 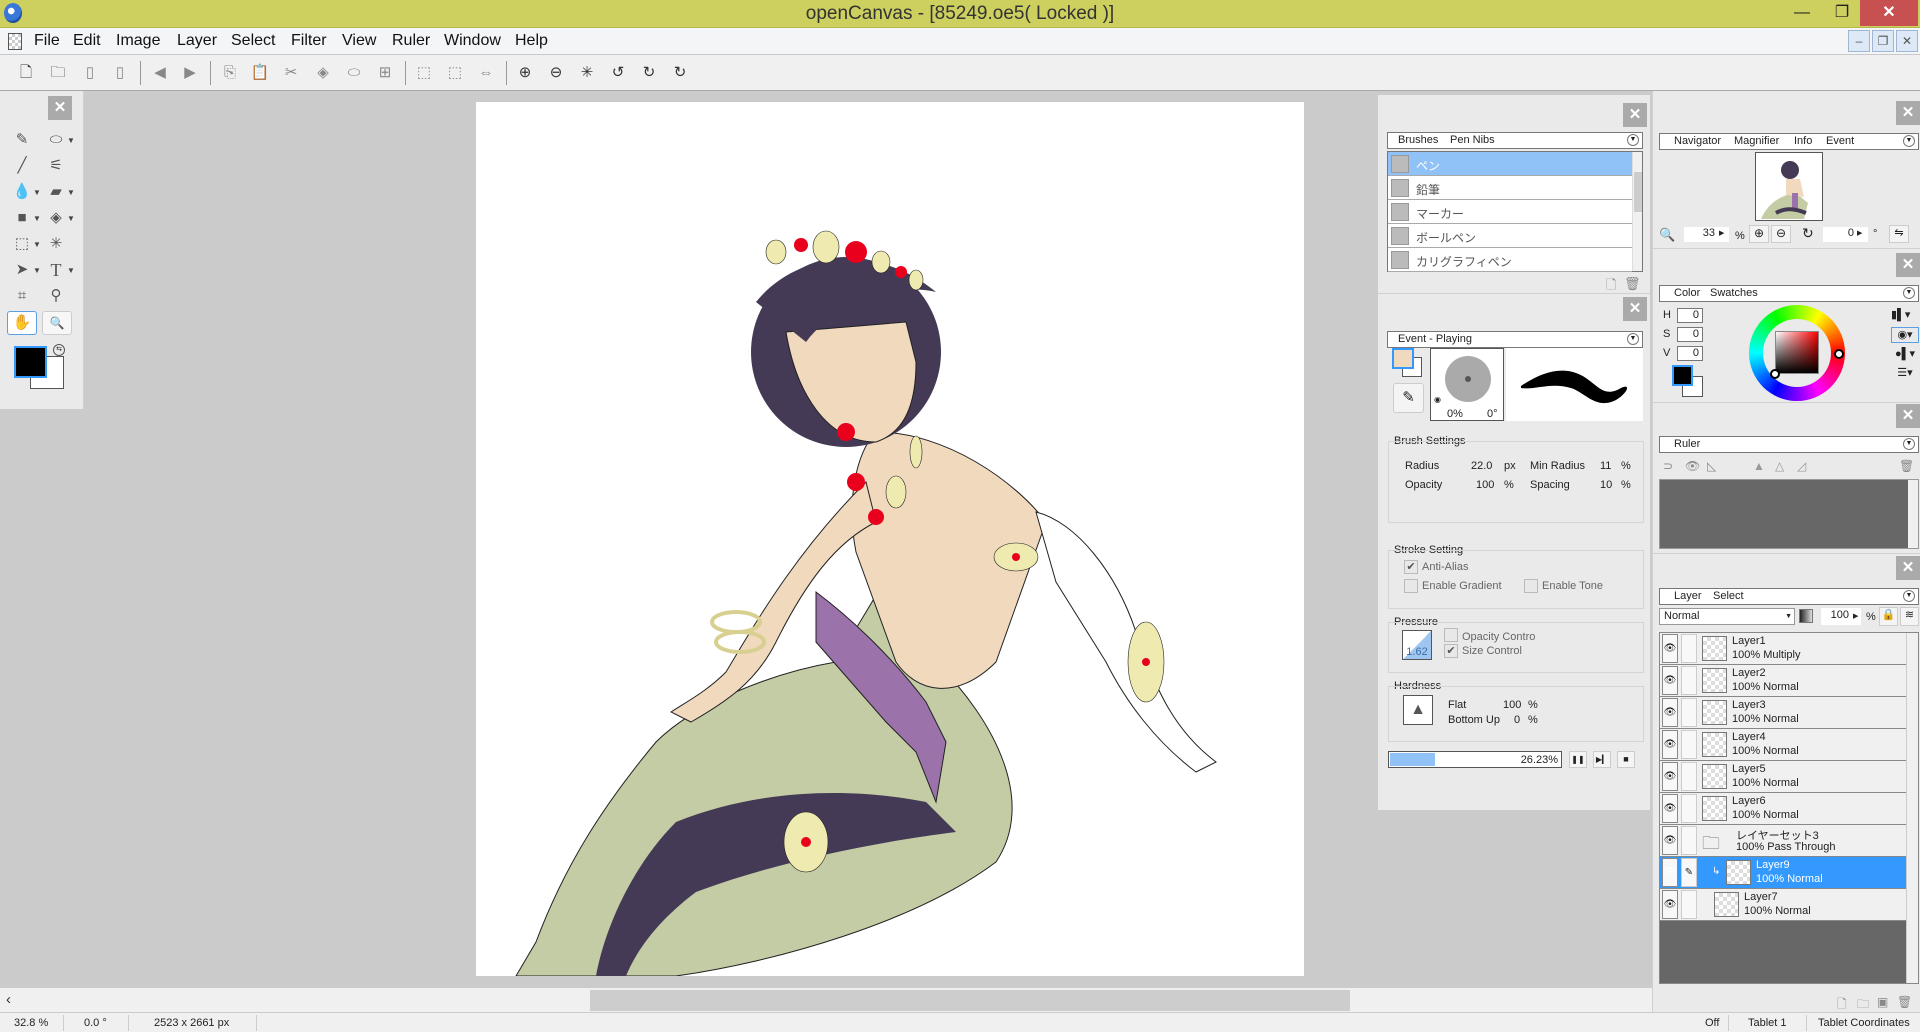 I want to click on hand-tool-icon: ✋, so click(x=22, y=323).